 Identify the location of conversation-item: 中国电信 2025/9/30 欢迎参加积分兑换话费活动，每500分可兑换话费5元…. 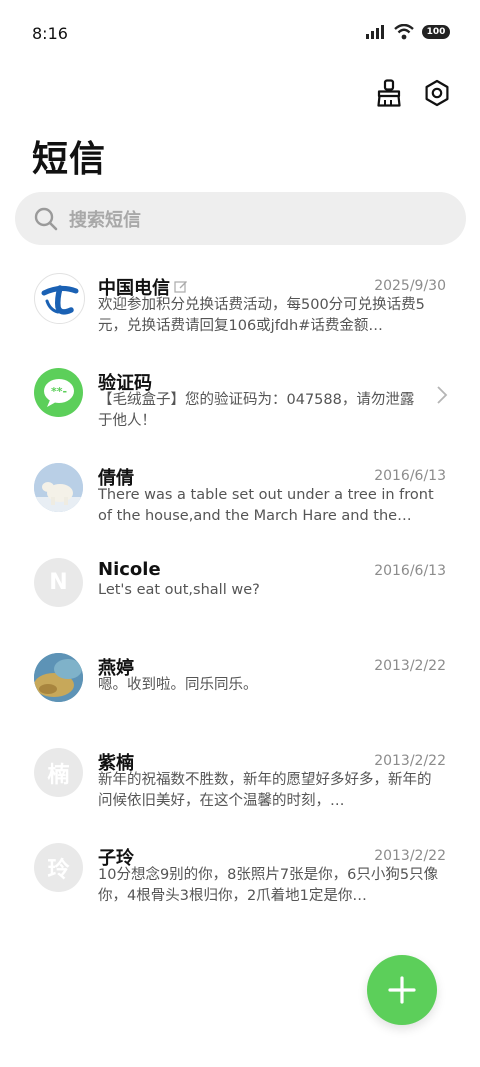
(240, 309).